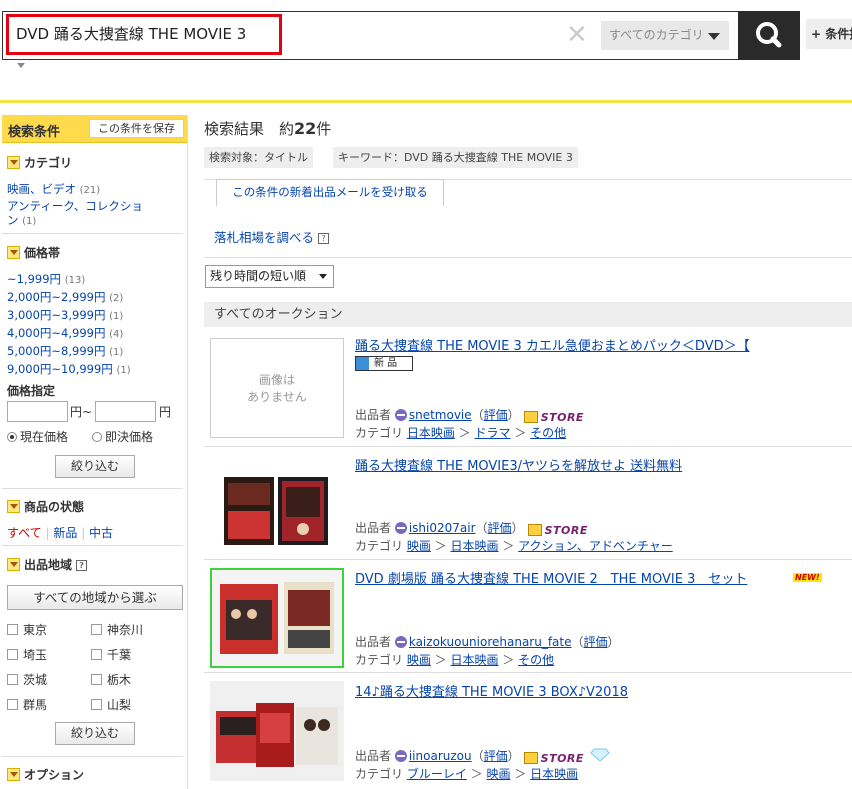  What do you see at coordinates (401, 35) in the screenshot?
I see `search-box: DVD 踊る大捜査線 THE MOVIE 3 ✕ すべてのカテゴリ` at bounding box center [401, 35].